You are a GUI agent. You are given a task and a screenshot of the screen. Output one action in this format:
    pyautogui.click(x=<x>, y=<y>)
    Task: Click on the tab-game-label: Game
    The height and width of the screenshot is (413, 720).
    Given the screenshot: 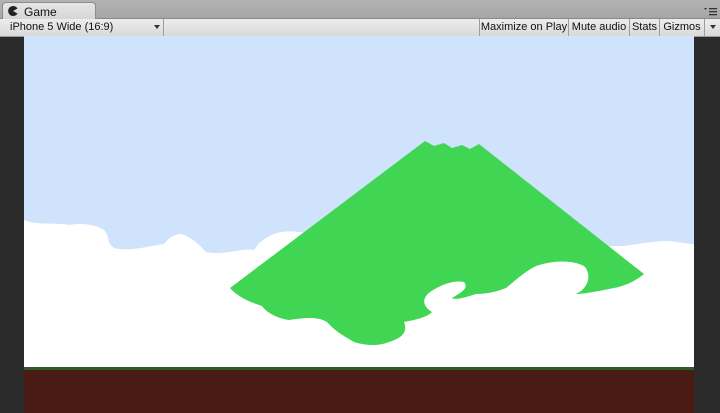 What is the action you would take?
    pyautogui.click(x=40, y=12)
    